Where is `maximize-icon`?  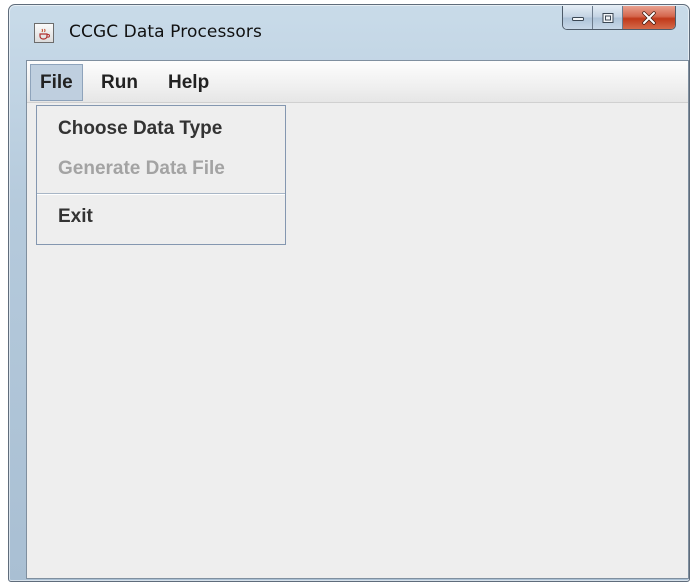
maximize-icon is located at coordinates (607, 17).